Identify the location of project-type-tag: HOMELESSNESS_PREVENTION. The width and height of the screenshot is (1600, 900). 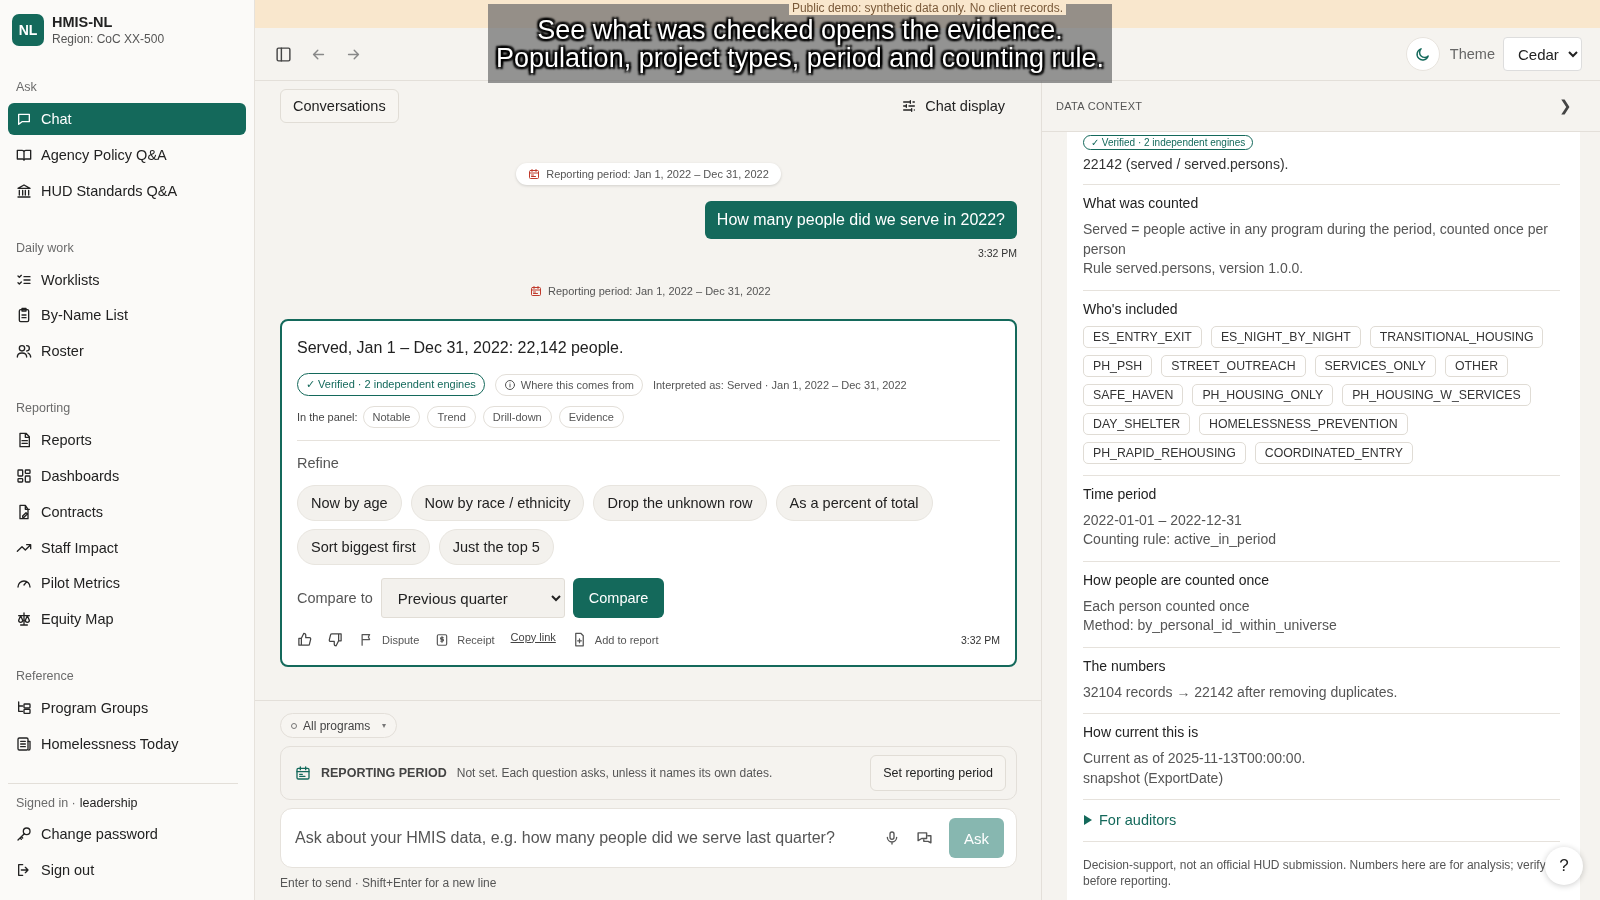
(1303, 423).